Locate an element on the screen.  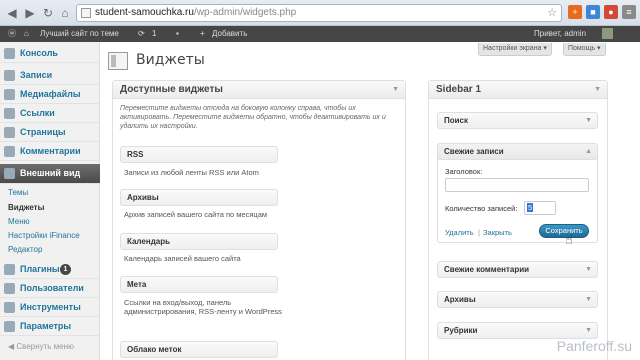
wp-logo-icon: ⓦ is located at coordinates (12, 34).